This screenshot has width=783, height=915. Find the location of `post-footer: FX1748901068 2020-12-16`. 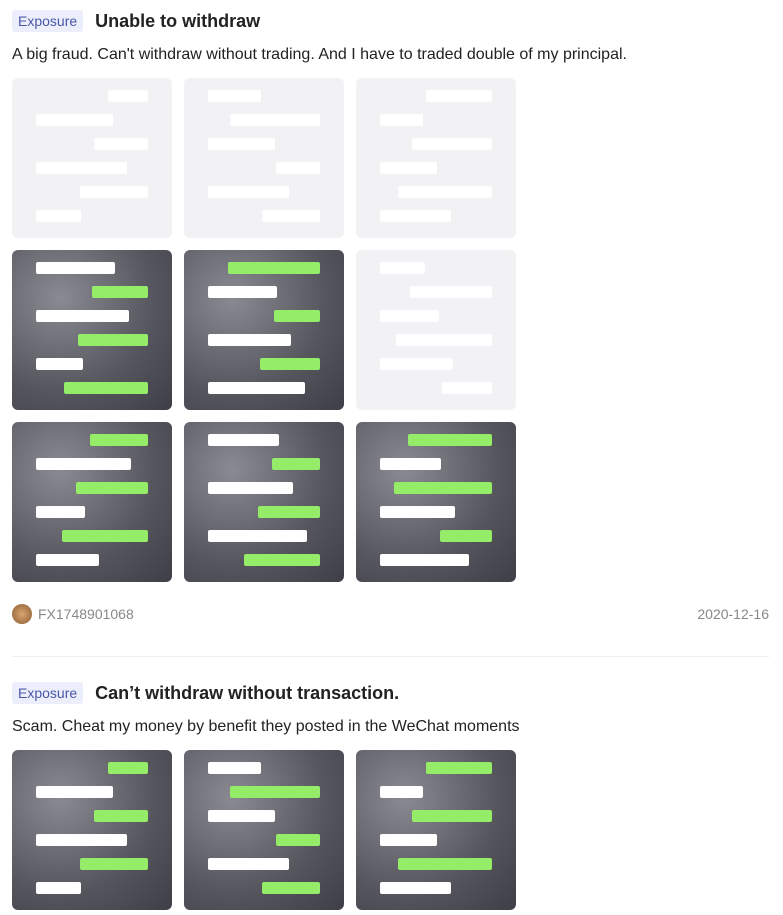

post-footer: FX1748901068 2020-12-16 is located at coordinates (390, 614).